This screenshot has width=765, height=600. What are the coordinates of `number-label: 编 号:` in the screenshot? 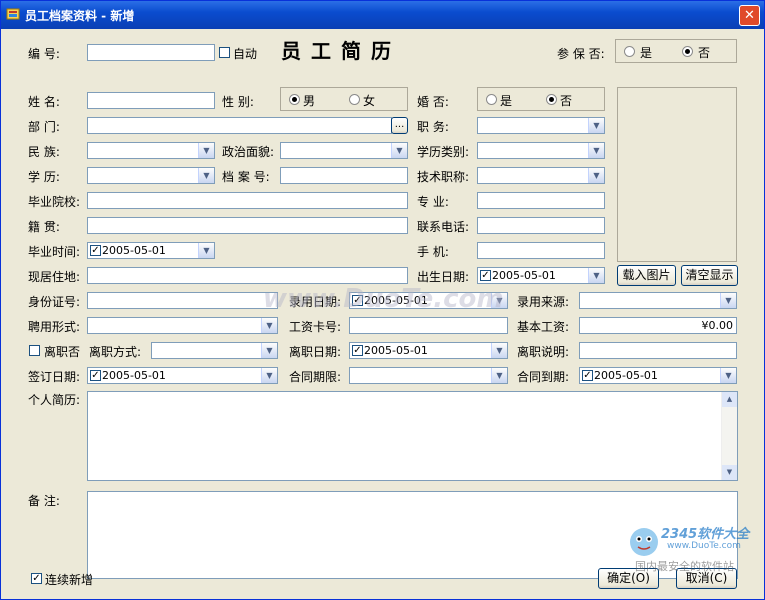 It's located at (44, 54).